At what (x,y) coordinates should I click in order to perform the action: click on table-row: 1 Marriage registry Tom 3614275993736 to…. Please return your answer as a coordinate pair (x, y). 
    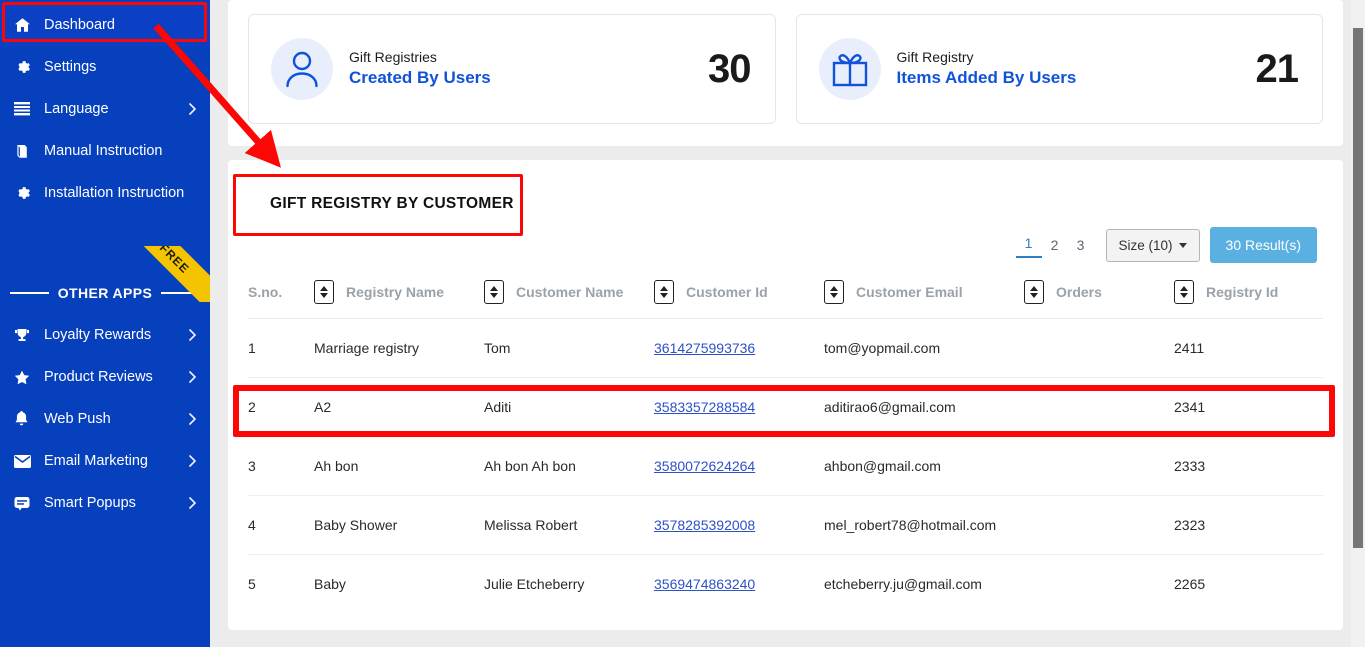
    Looking at the image, I should click on (785, 348).